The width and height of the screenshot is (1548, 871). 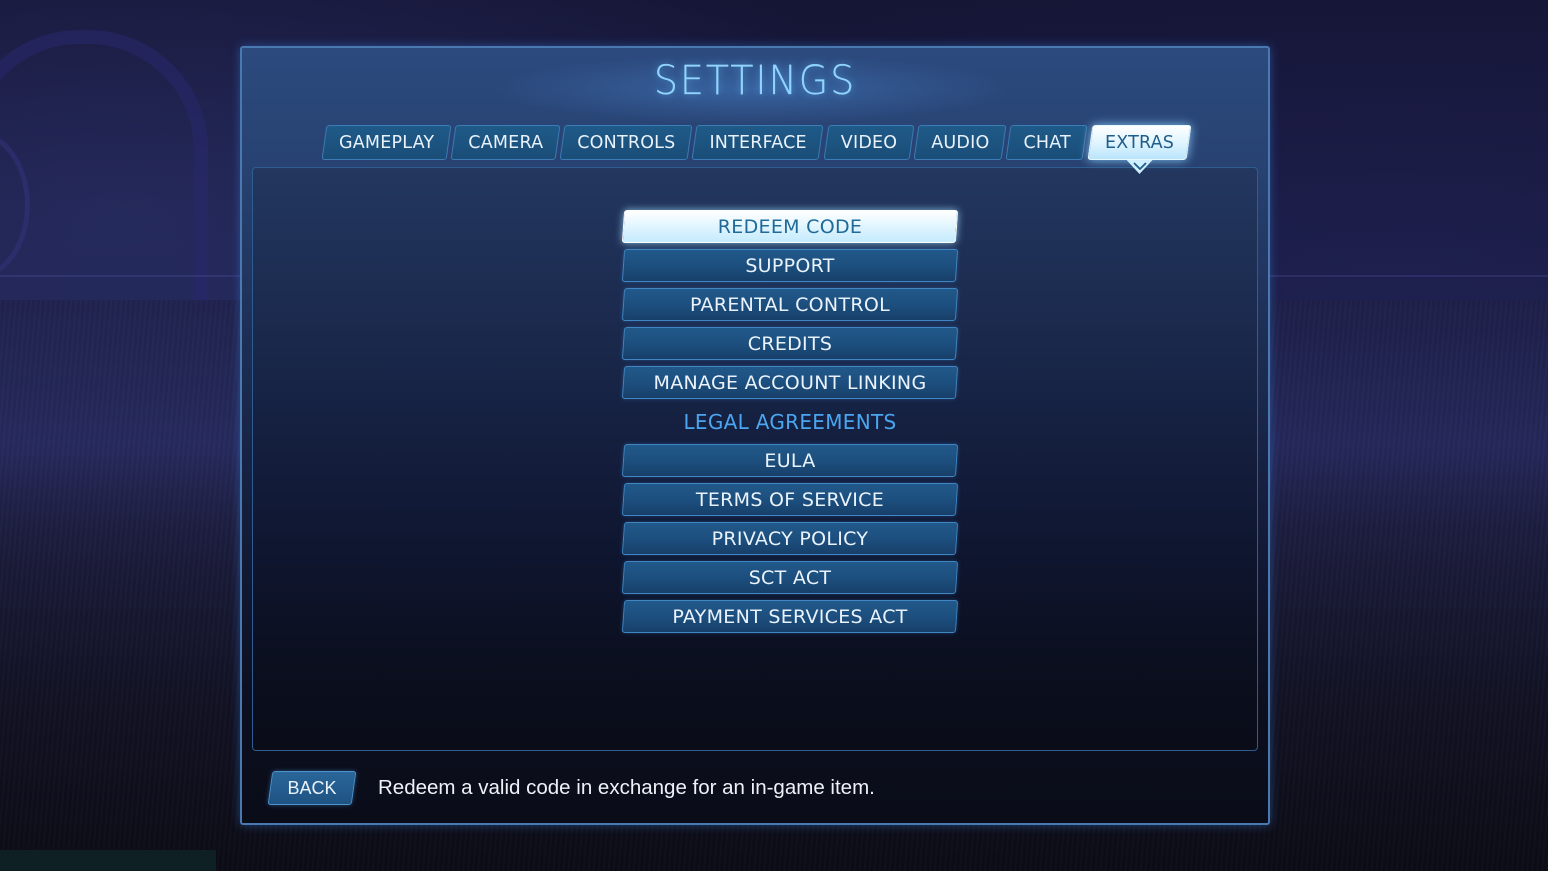 I want to click on sct-act-button: SCT ACT, so click(x=790, y=577).